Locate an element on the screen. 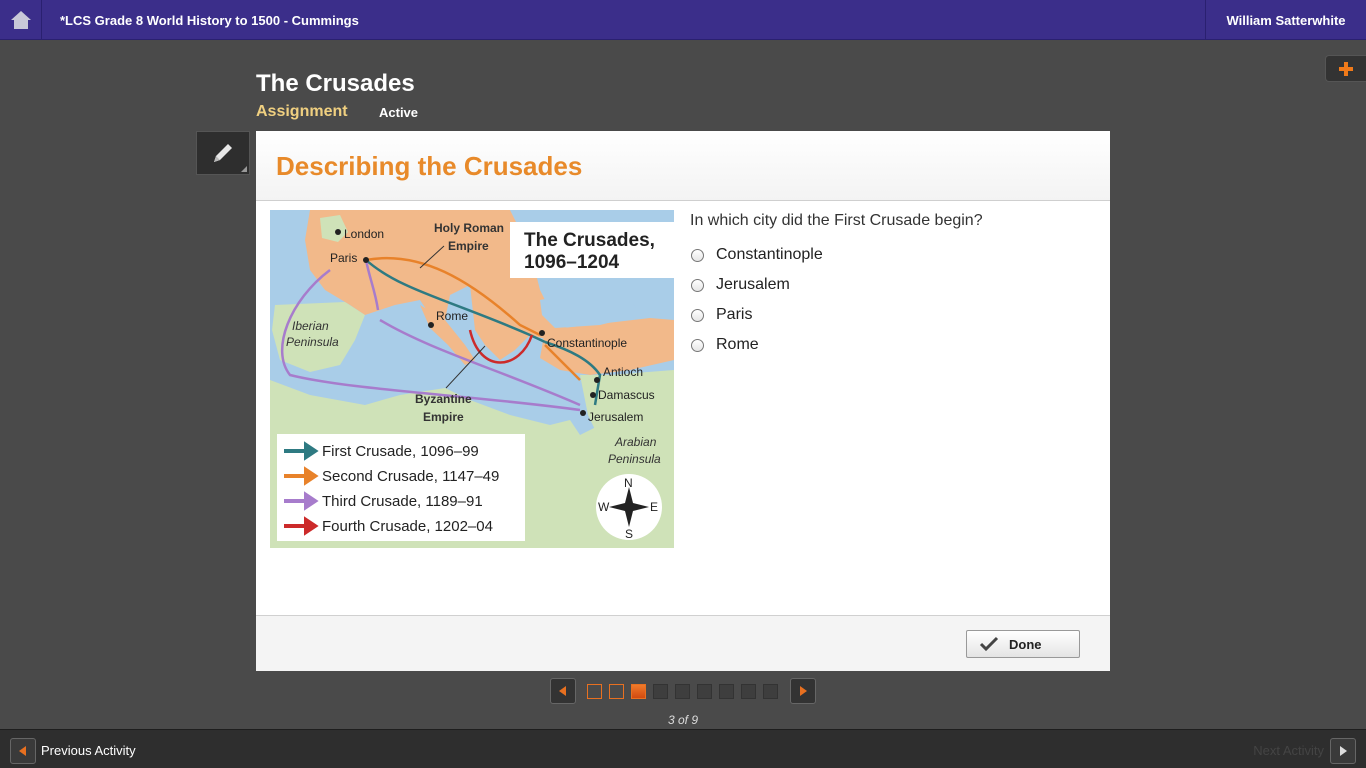 The width and height of the screenshot is (1366, 768). pencil-icon is located at coordinates (223, 153).